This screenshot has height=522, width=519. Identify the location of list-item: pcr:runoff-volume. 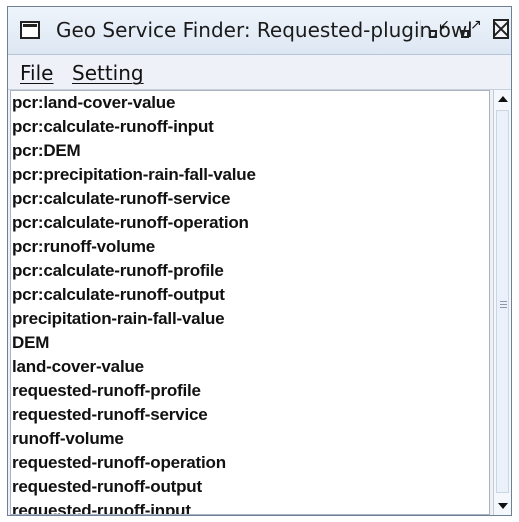
(250, 247).